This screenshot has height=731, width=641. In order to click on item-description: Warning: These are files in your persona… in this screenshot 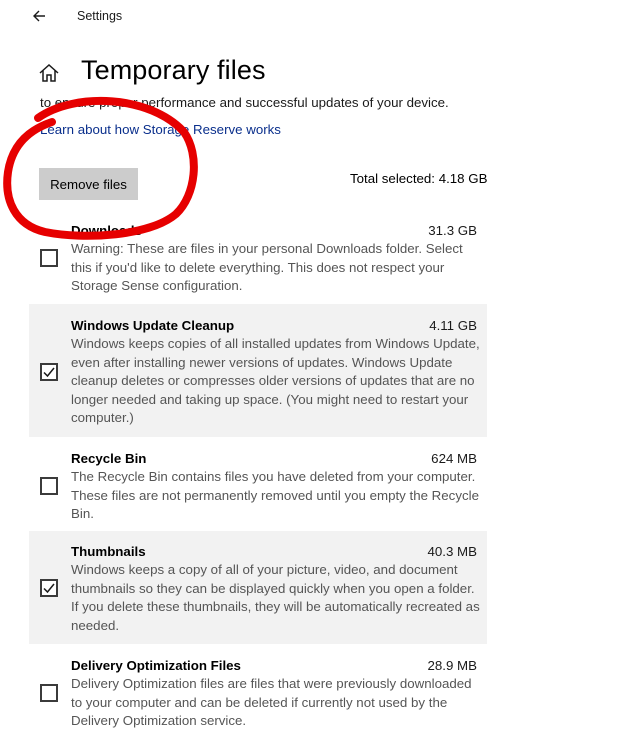, I will do `click(267, 267)`.